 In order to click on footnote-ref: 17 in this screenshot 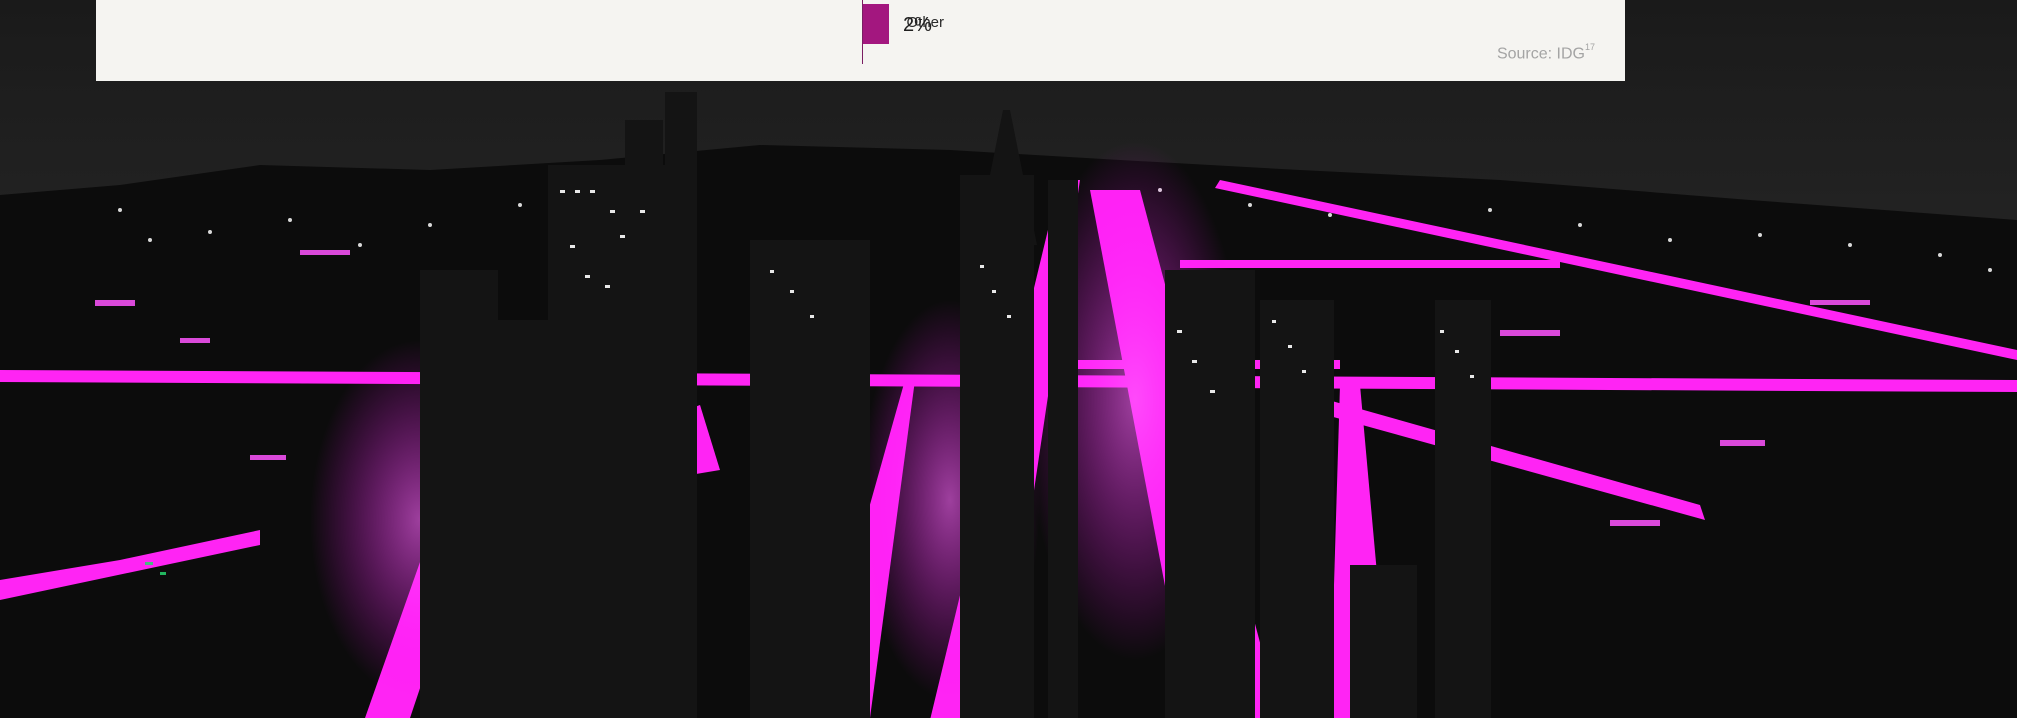, I will do `click(1589, 47)`.